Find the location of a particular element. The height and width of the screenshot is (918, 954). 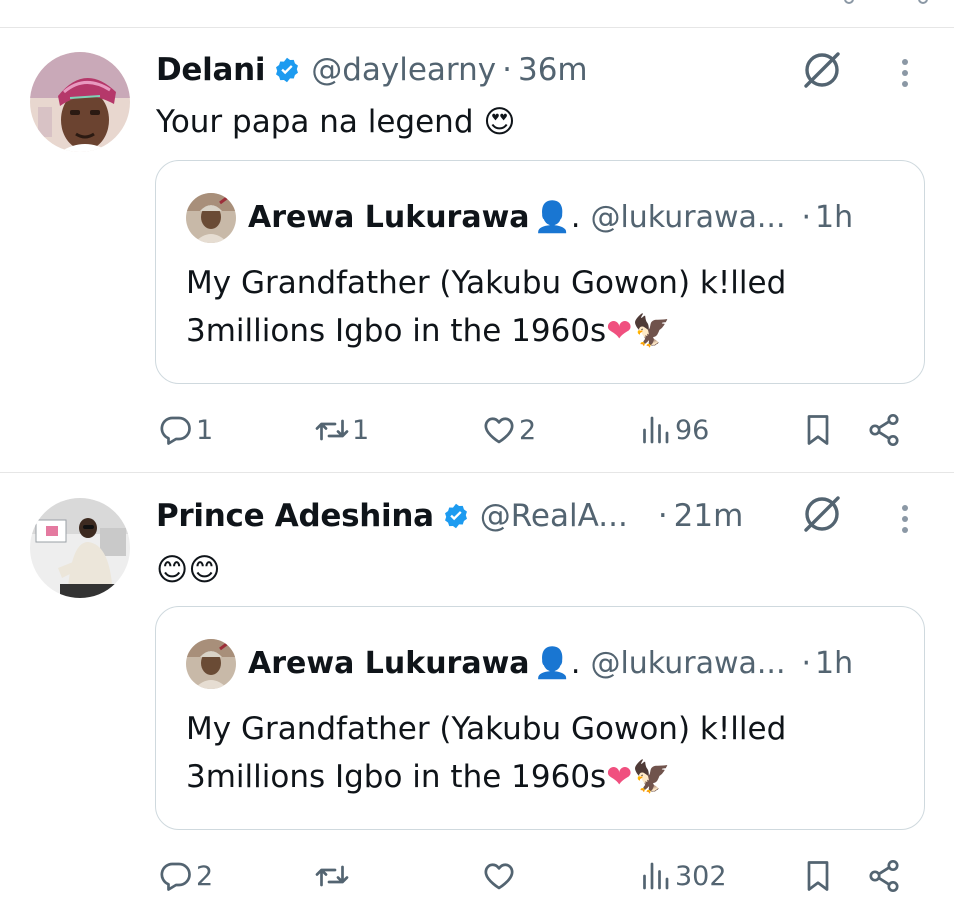

repost-button: 1 is located at coordinates (341, 430).